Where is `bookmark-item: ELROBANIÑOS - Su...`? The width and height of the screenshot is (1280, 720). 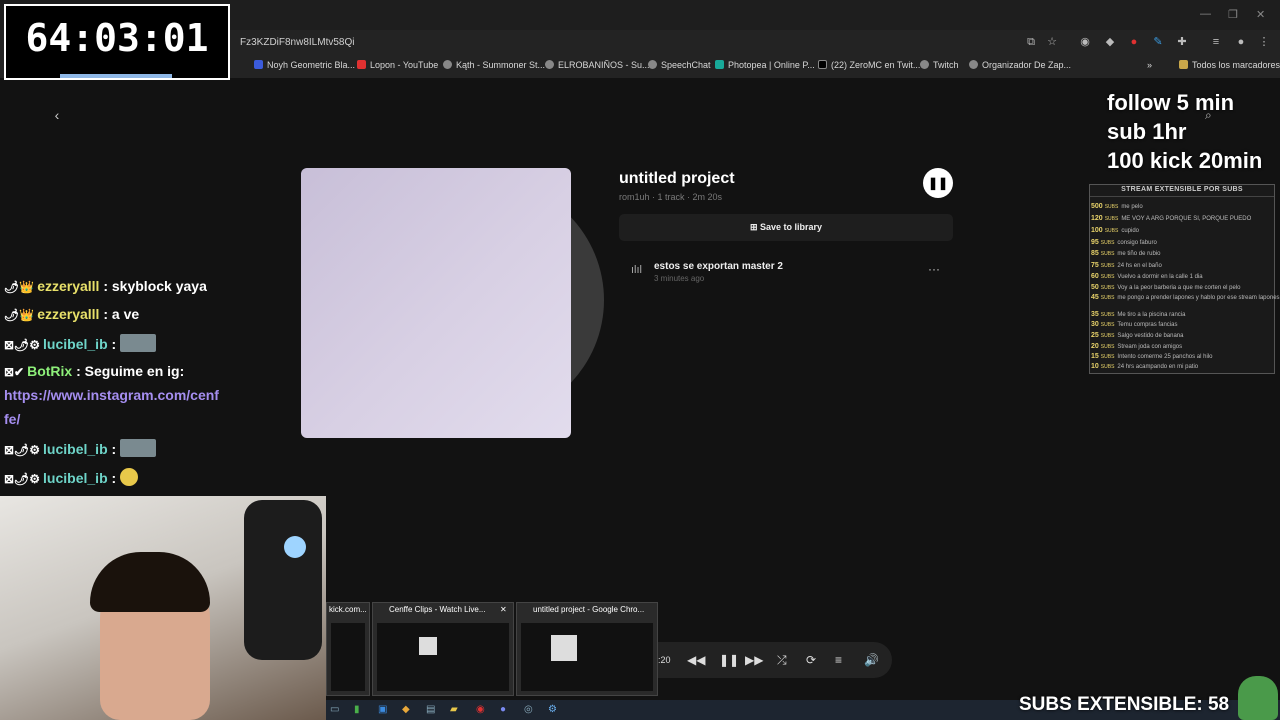
bookmark-item: ELROBANIÑOS - Su... is located at coordinates (597, 65).